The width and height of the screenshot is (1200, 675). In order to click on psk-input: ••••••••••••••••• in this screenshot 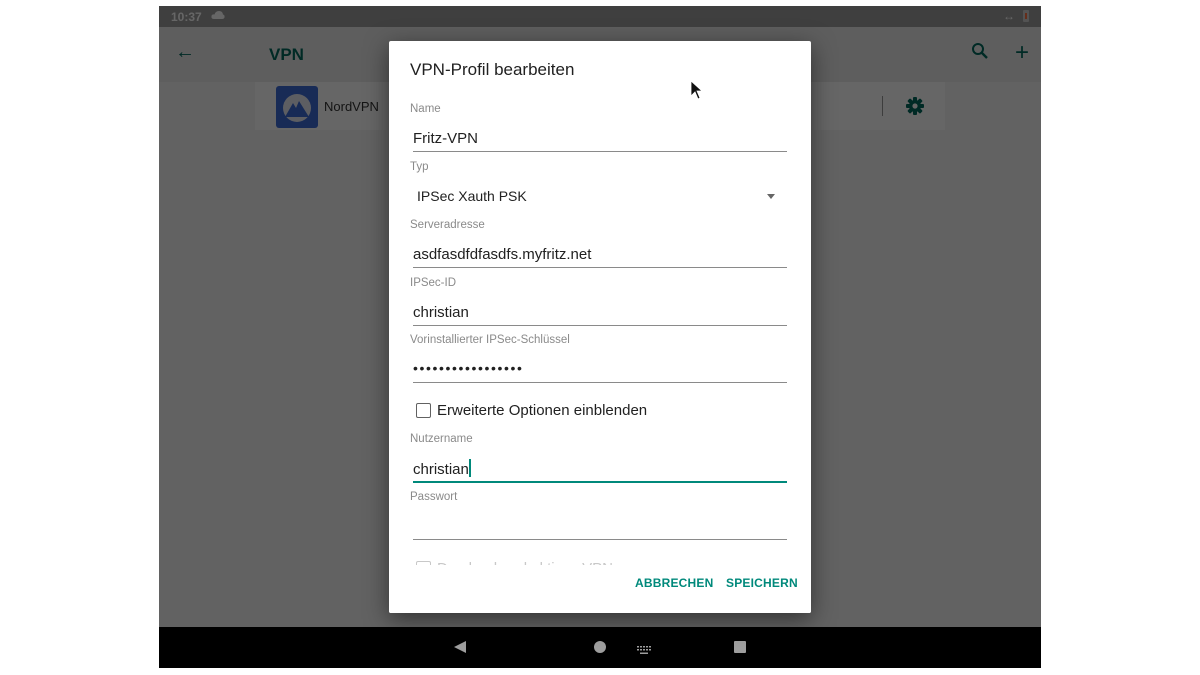, I will do `click(468, 368)`.